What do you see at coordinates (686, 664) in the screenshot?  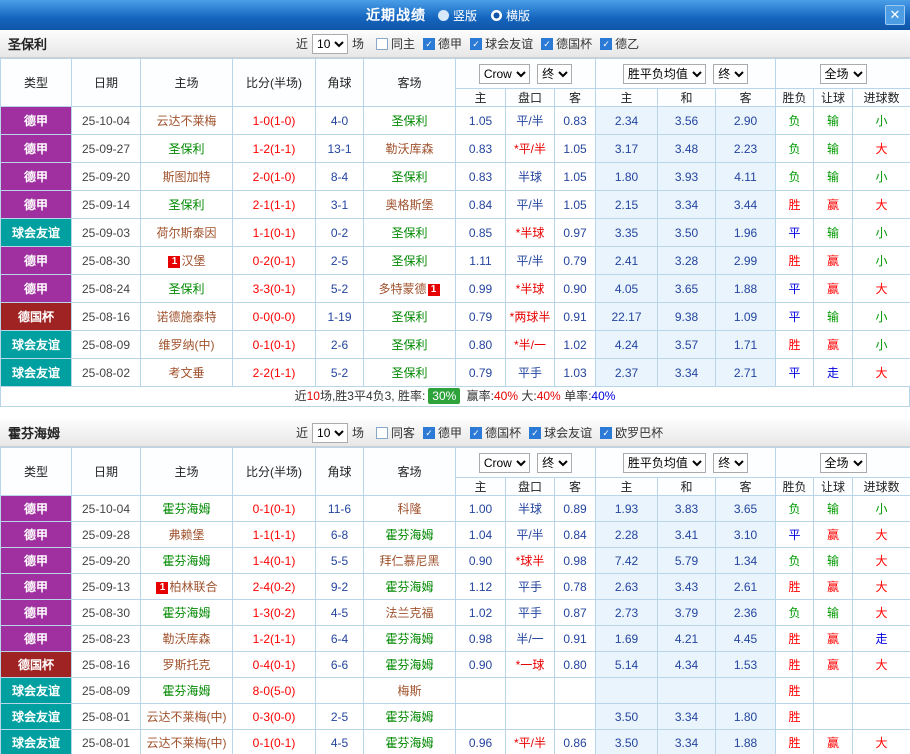 I see `avg-draw-cell: 4.34` at bounding box center [686, 664].